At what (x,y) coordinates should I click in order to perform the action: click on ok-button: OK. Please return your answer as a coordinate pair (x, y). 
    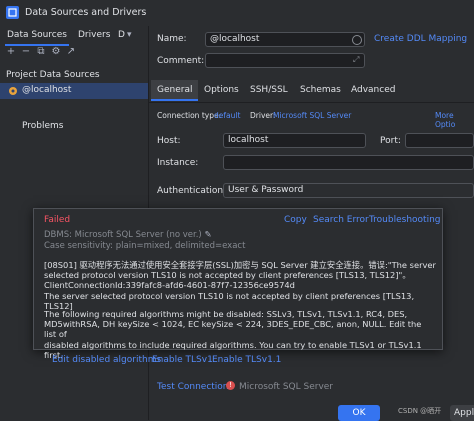
    Looking at the image, I should click on (359, 413).